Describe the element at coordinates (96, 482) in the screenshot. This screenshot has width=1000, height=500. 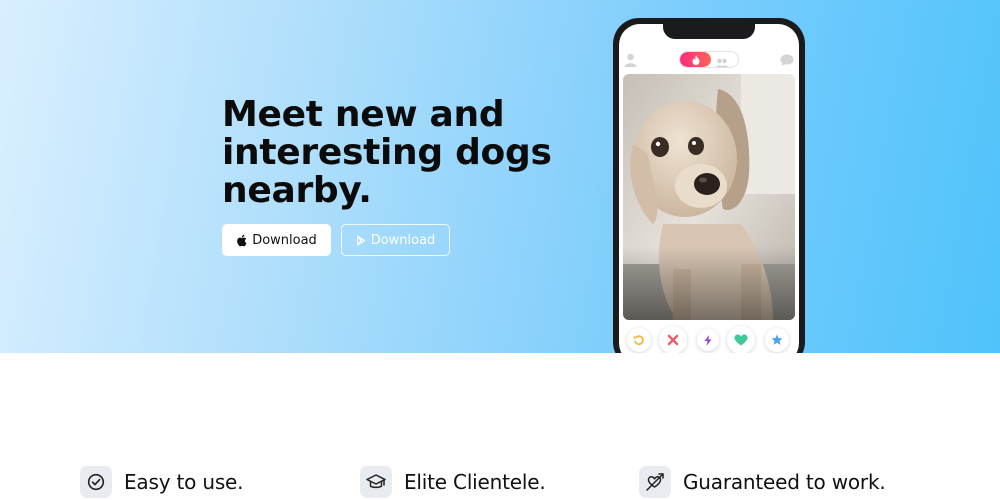
I see `check-circle-icon` at that location.